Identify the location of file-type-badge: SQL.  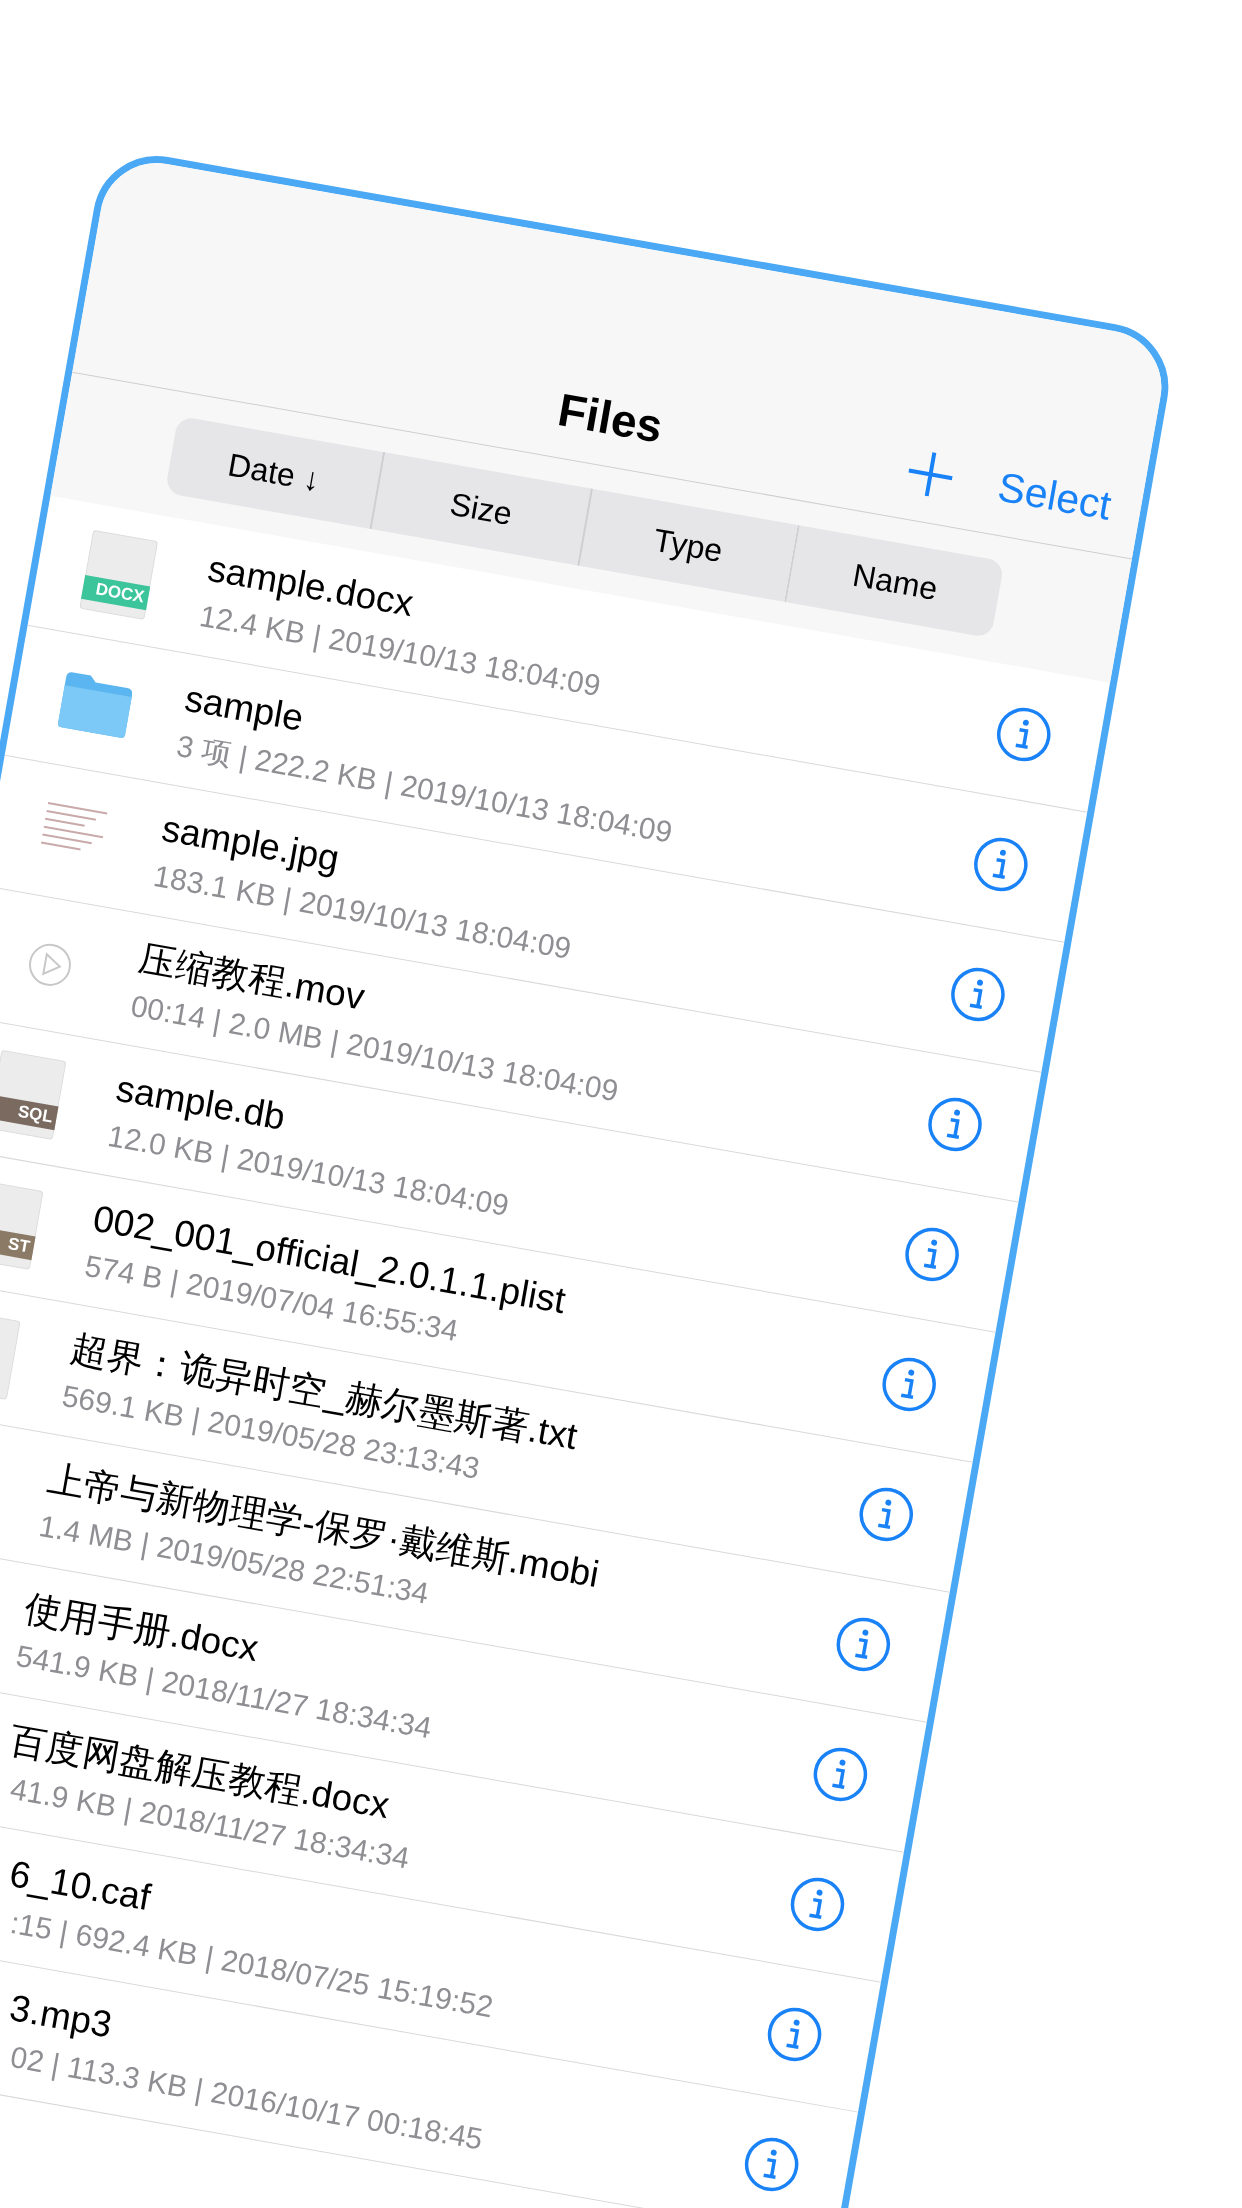
(29, 1112).